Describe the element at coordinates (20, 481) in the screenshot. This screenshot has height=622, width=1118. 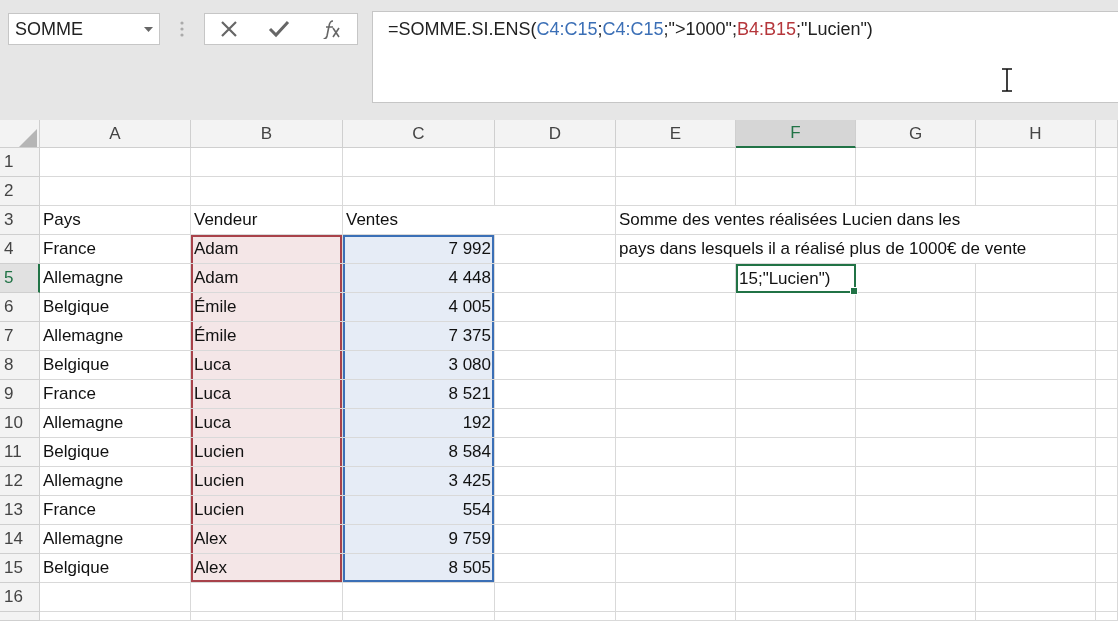
I see `row-header: 12` at that location.